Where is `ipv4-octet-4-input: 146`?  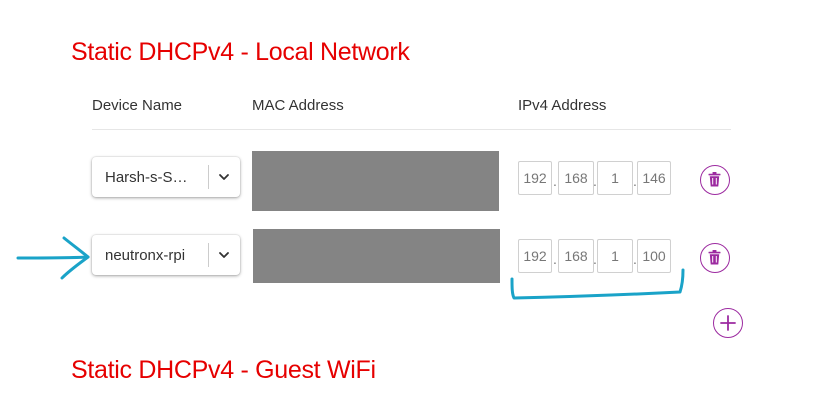
ipv4-octet-4-input: 146 is located at coordinates (654, 178).